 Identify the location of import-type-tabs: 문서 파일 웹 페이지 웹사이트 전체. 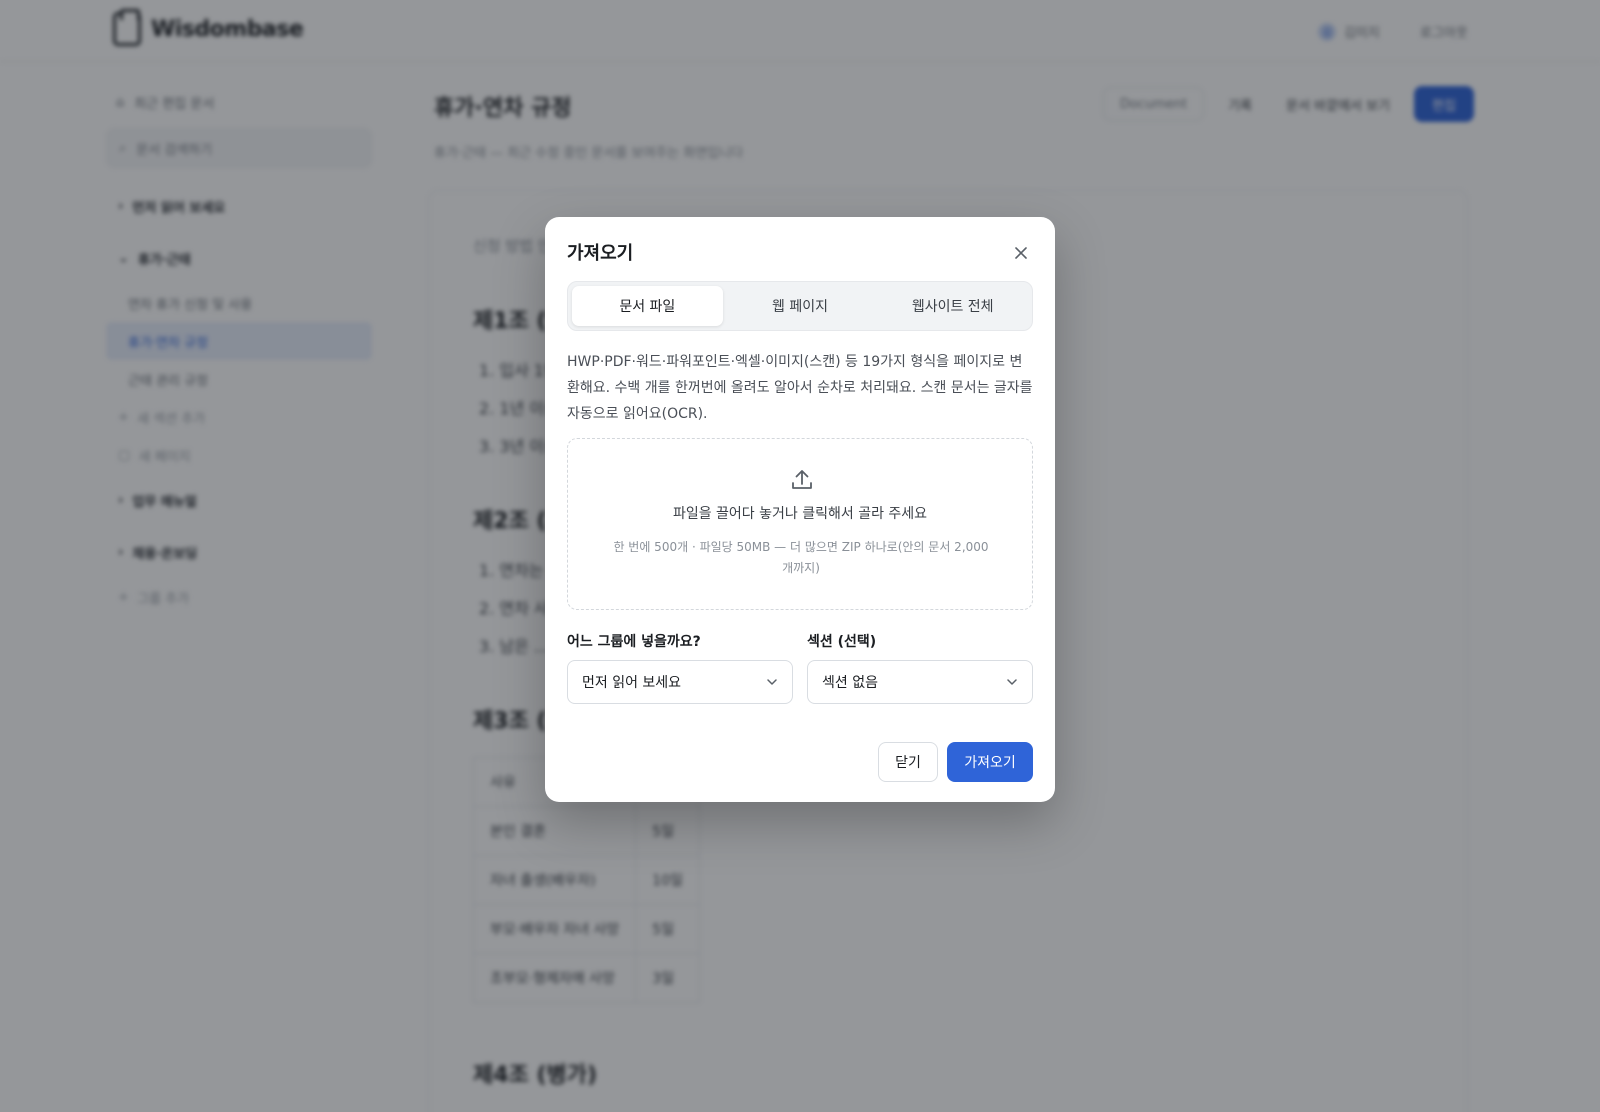
(800, 306).